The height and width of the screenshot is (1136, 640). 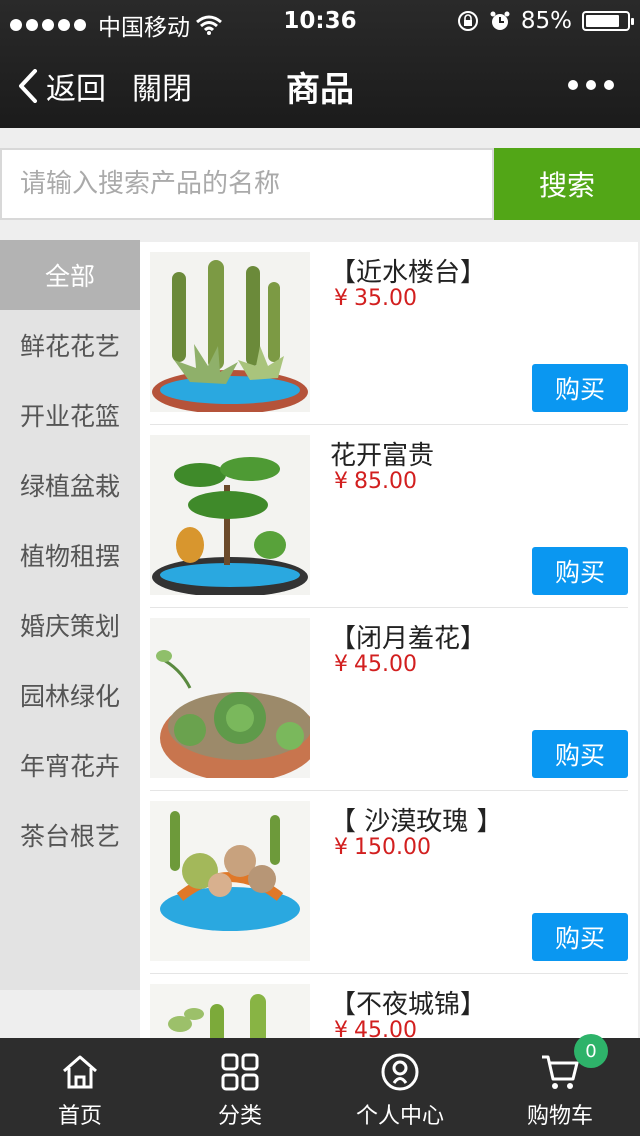 I want to click on category-plant-rental: 植物租摆, so click(x=70, y=555).